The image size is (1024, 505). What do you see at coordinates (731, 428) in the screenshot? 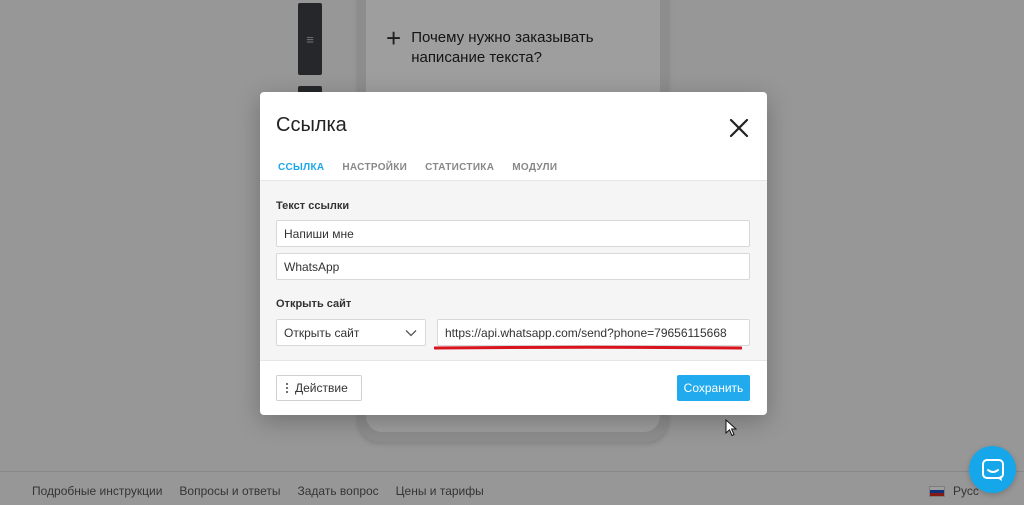
I see `mouse-cursor-icon` at bounding box center [731, 428].